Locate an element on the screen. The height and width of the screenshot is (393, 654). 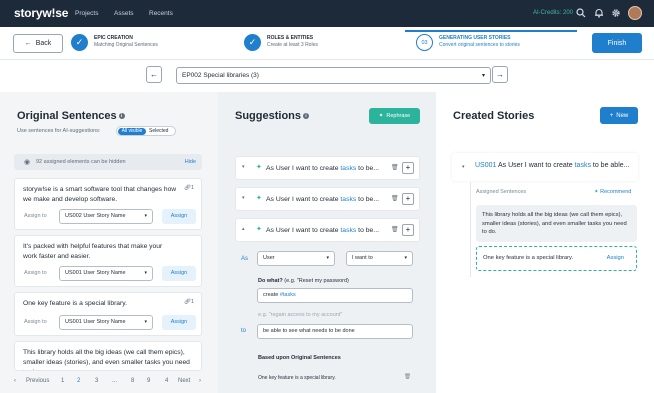
previous-page-link: Previous is located at coordinates (37, 381).